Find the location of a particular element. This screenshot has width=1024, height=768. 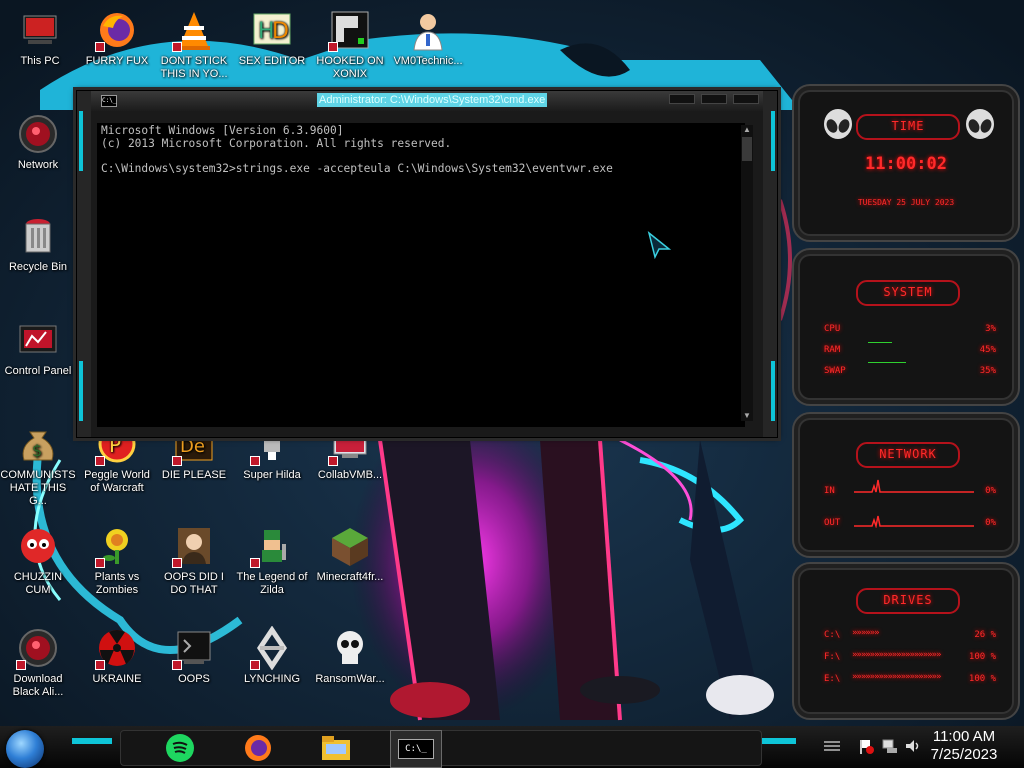

network-header: NETWORK is located at coordinates (908, 455).